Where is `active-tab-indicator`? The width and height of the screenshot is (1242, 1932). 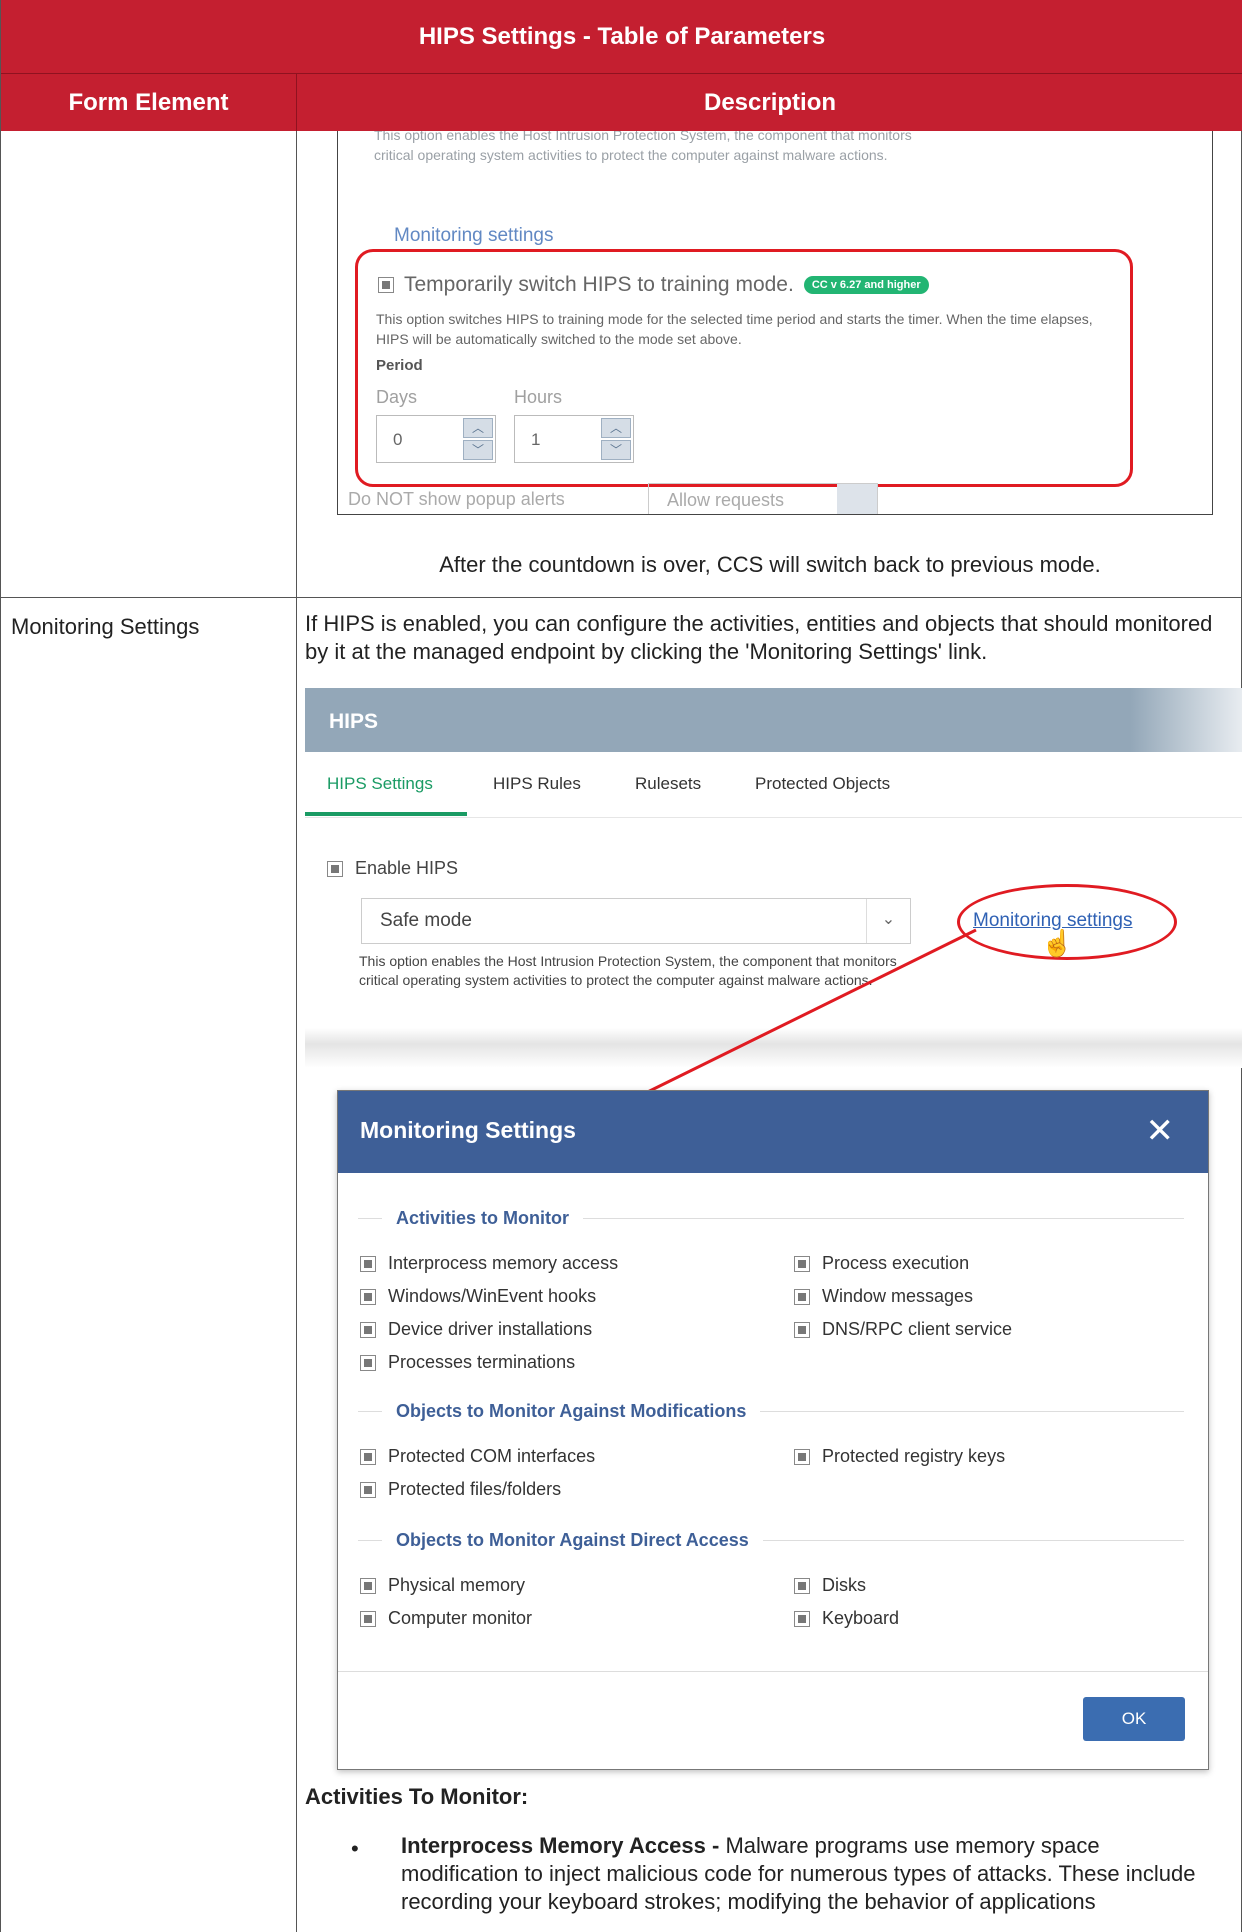 active-tab-indicator is located at coordinates (386, 814).